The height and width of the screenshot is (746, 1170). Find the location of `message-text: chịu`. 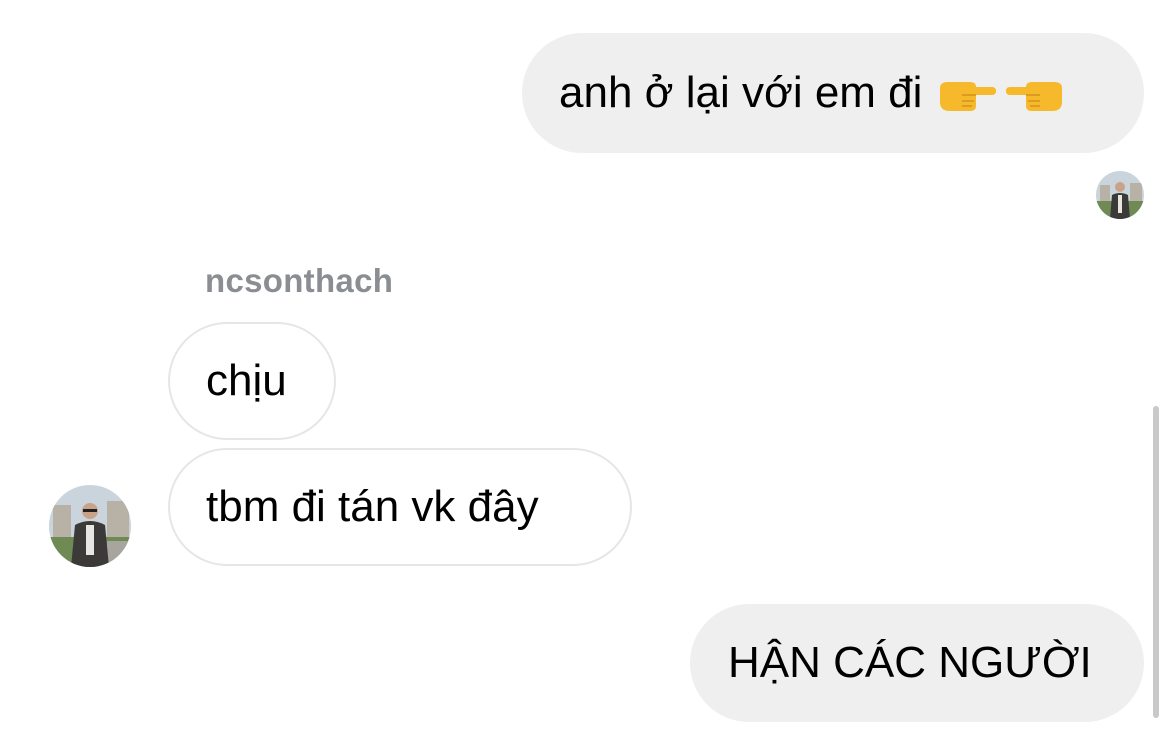

message-text: chịu is located at coordinates (246, 380).